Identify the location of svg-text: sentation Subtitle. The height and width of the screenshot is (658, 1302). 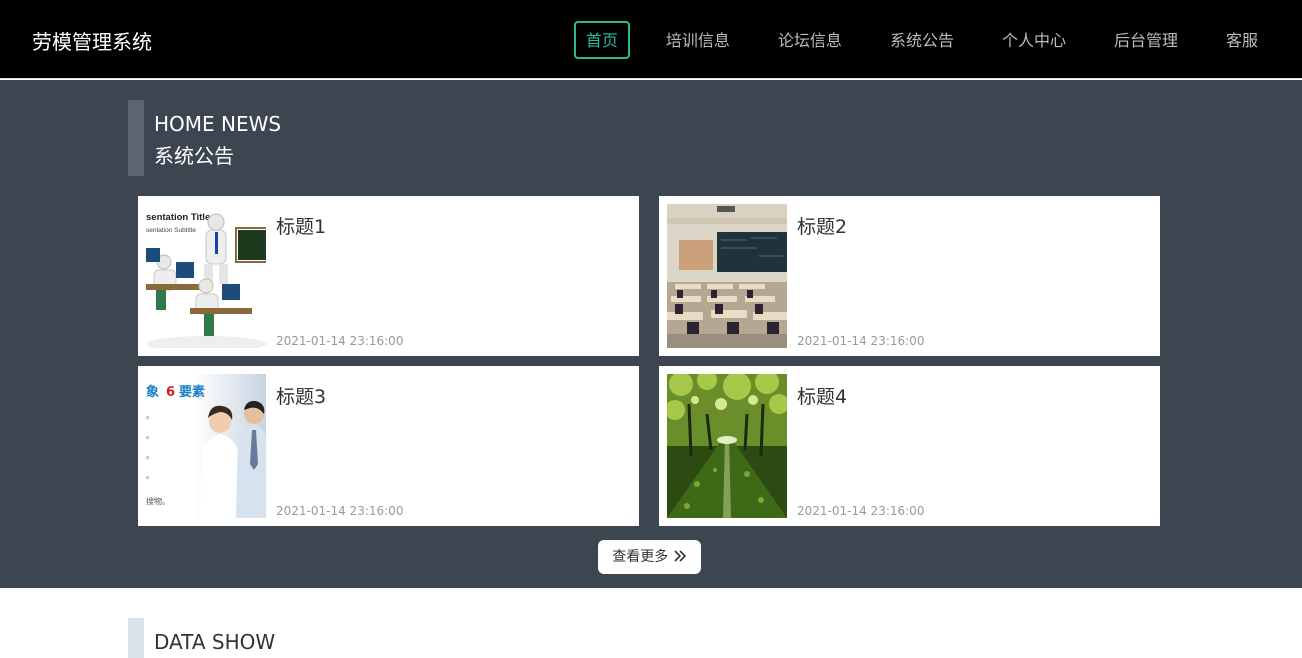
(171, 230).